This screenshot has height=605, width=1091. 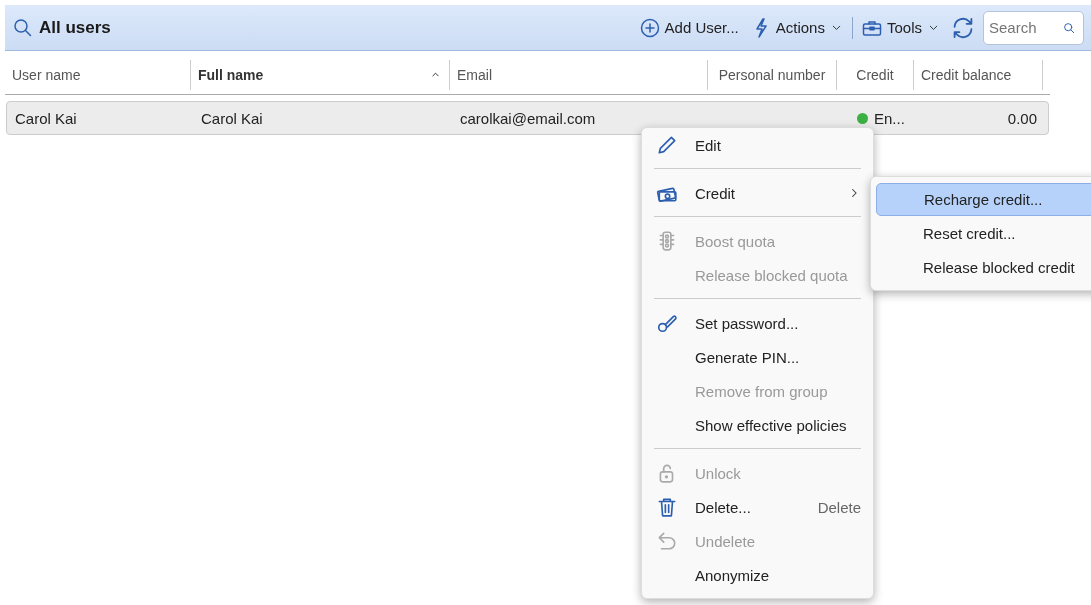 What do you see at coordinates (772, 74) in the screenshot?
I see `column-header: Personal number` at bounding box center [772, 74].